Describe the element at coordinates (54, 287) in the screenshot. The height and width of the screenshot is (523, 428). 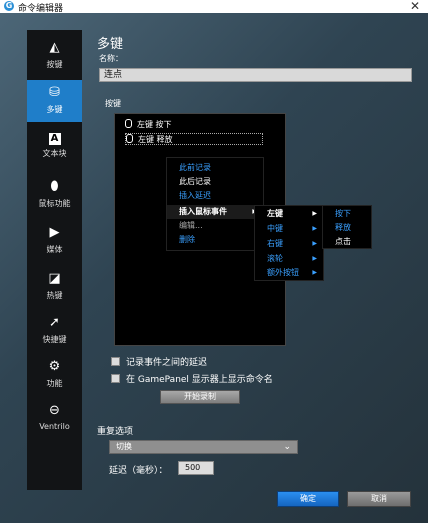
I see `sidebar-item-hotkey: ◪ 热键` at that location.